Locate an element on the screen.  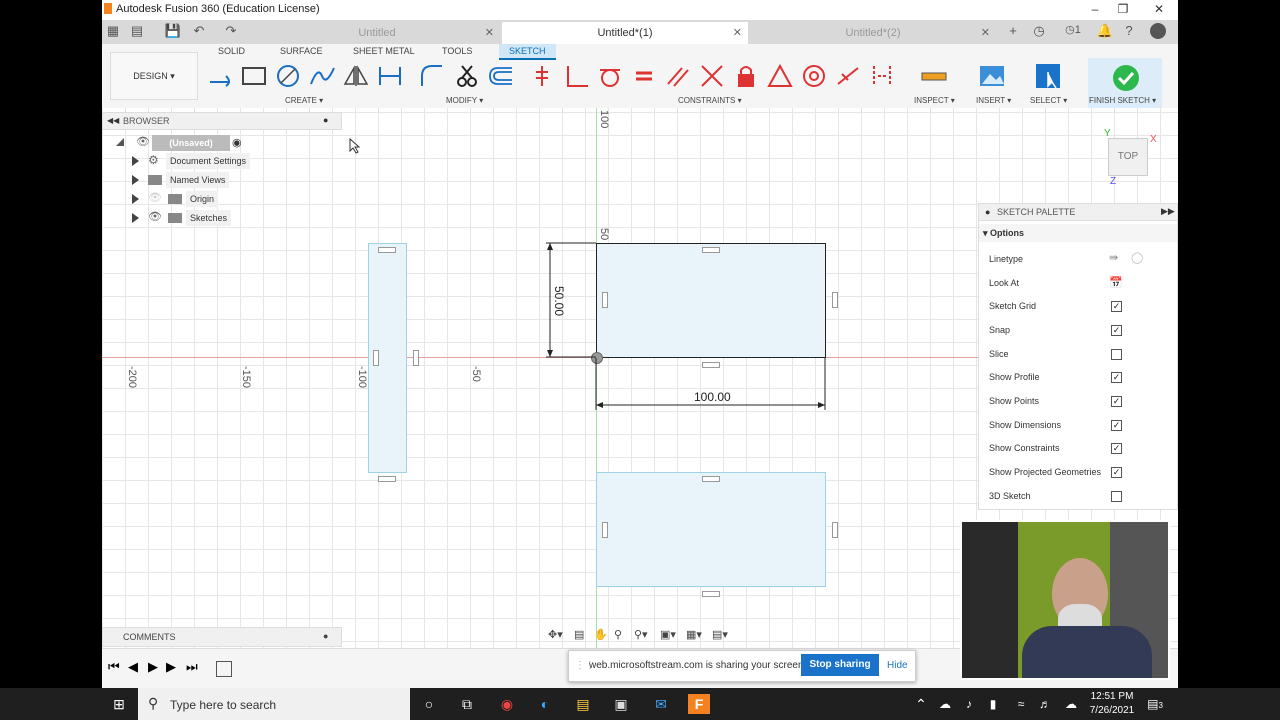
browser-item-sketches: Sketches is located at coordinates (209, 218).